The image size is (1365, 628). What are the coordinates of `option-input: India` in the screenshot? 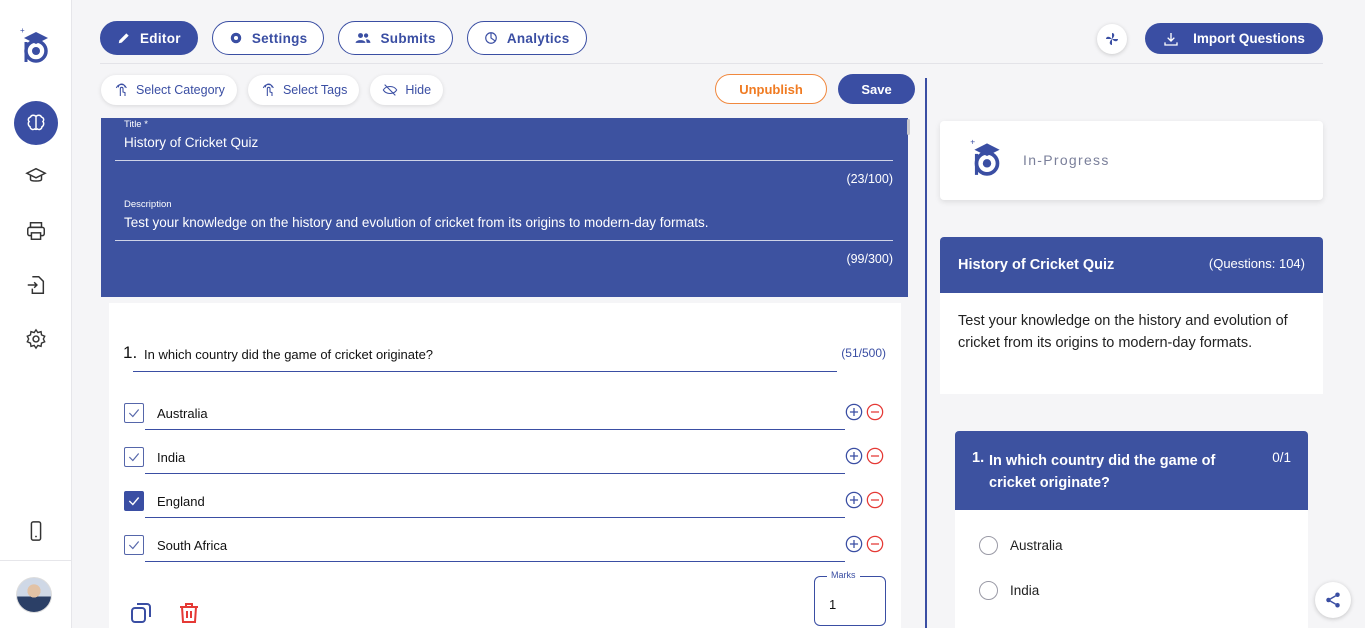 It's located at (171, 457).